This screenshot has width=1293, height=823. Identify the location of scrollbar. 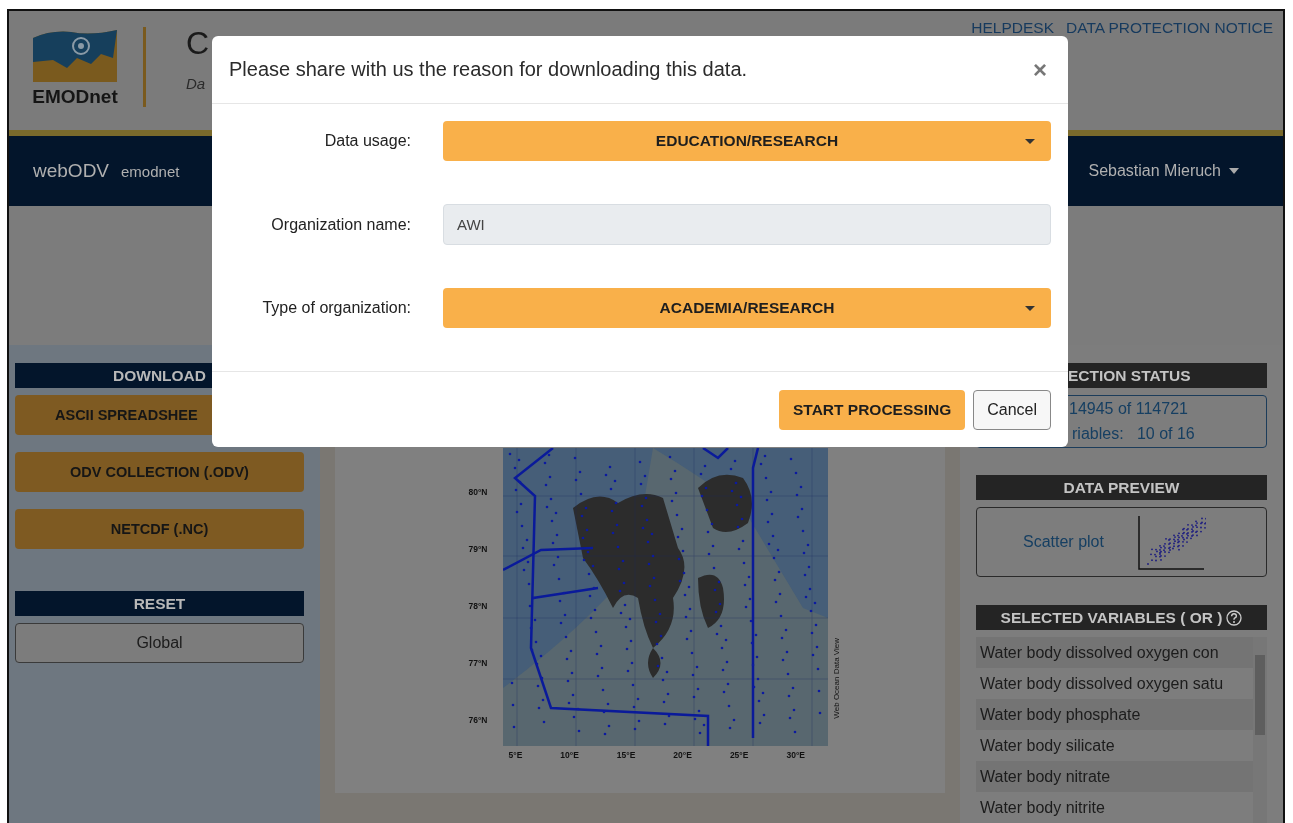
(1260, 730).